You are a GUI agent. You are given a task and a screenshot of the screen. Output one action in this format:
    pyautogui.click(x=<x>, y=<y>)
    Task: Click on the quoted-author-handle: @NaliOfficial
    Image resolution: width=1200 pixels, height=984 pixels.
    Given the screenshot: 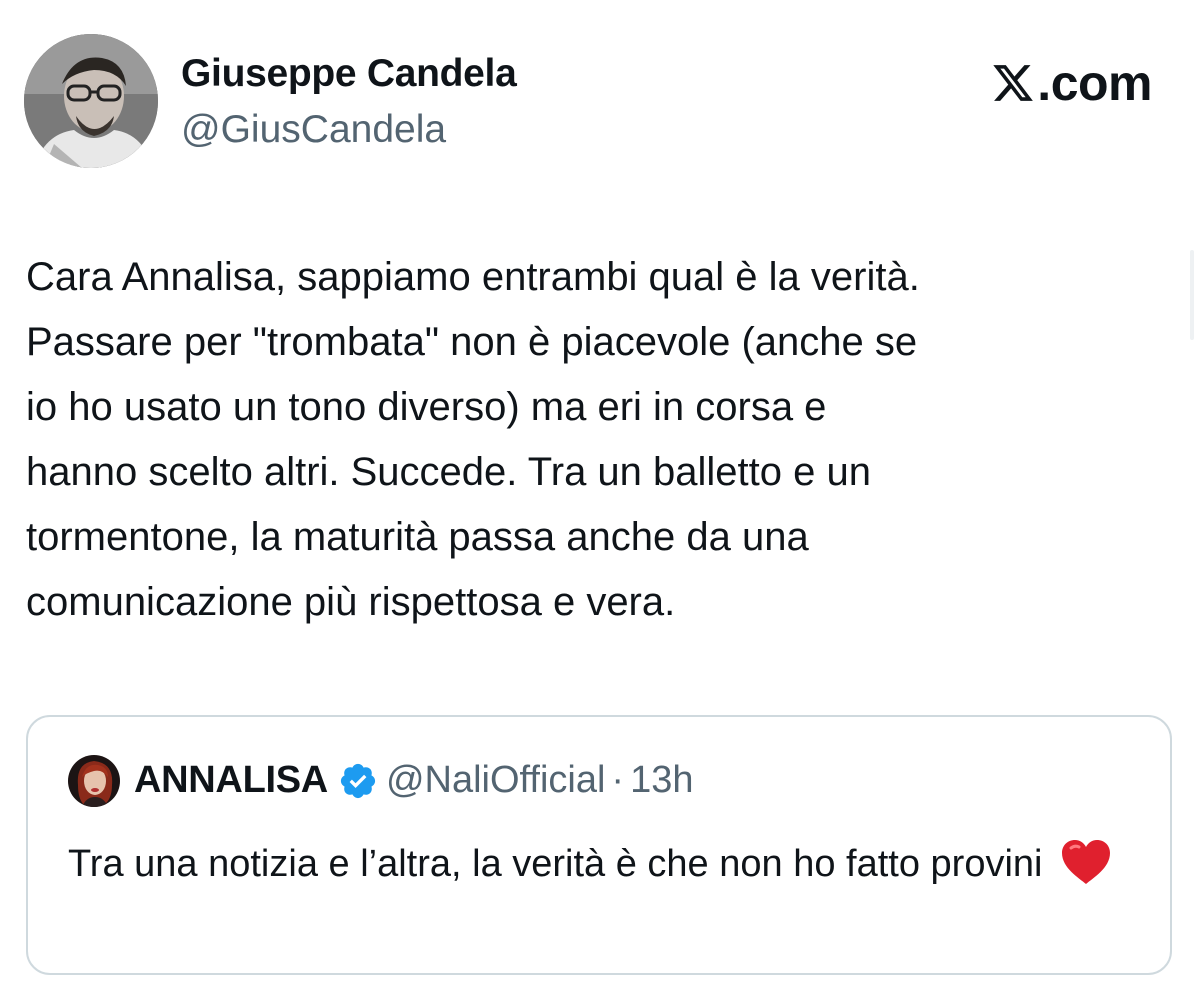 What is the action you would take?
    pyautogui.click(x=495, y=780)
    